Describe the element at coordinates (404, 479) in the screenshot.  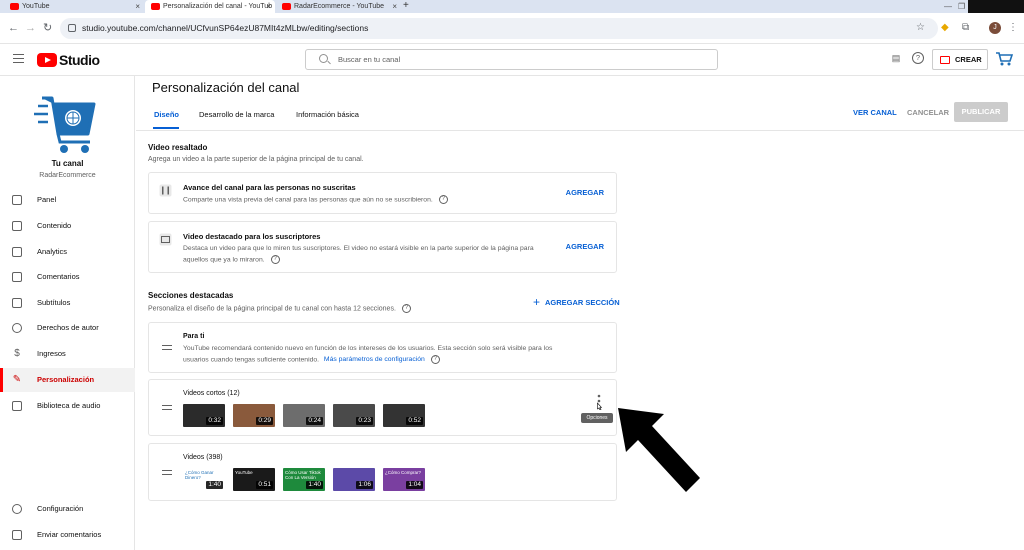
I see `video-thumbnail: ¿Cómo Comprar? 1:04` at that location.